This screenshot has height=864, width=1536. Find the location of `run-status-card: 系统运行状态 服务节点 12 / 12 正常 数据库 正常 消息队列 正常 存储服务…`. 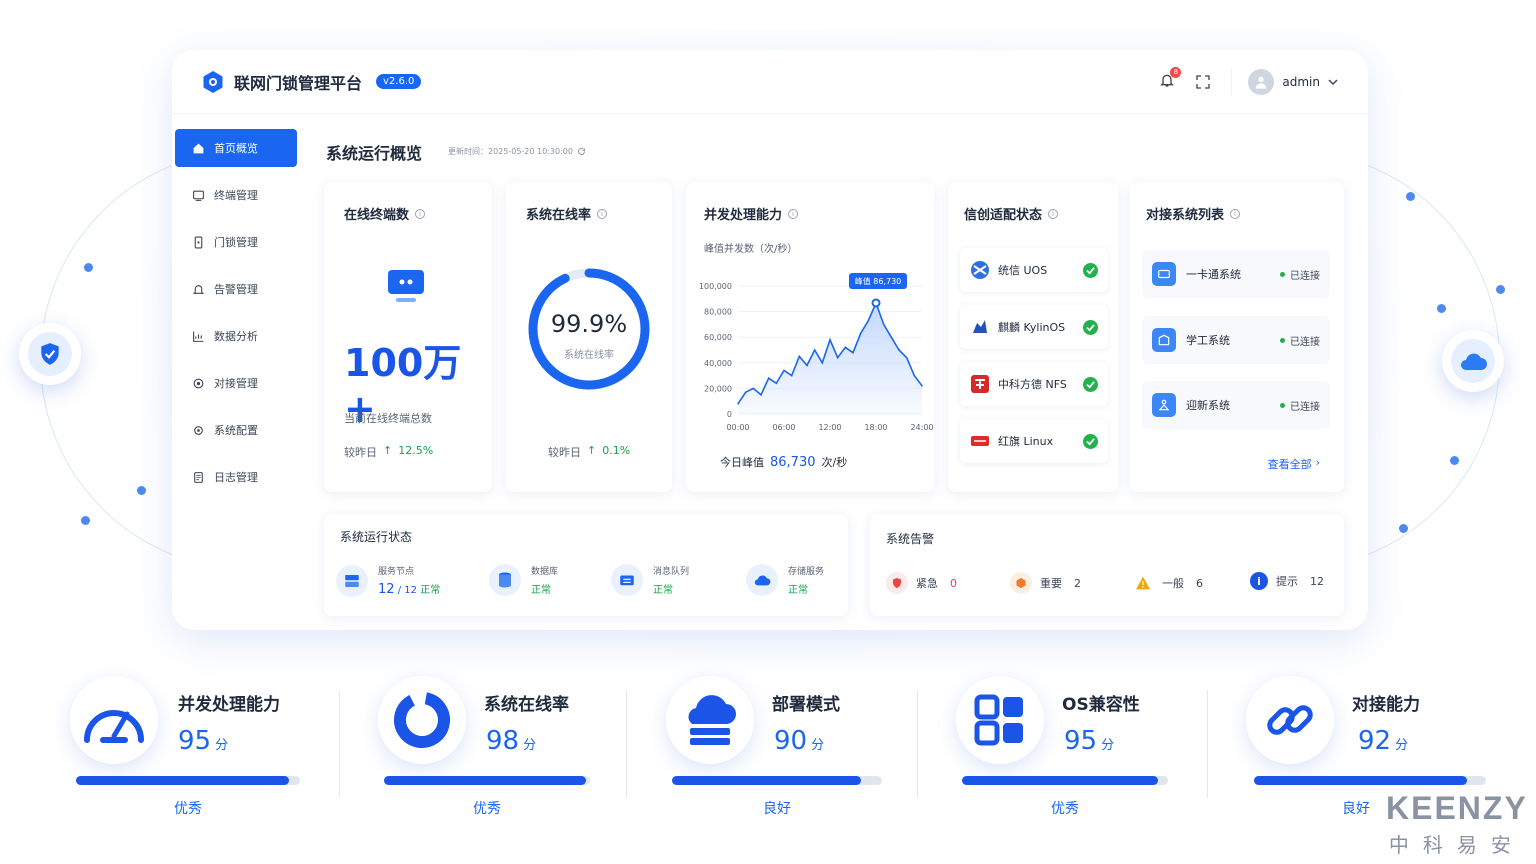

run-status-card: 系统运行状态 服务节点 12 / 12 正常 数据库 正常 消息队列 正常 存储服务… is located at coordinates (586, 565).